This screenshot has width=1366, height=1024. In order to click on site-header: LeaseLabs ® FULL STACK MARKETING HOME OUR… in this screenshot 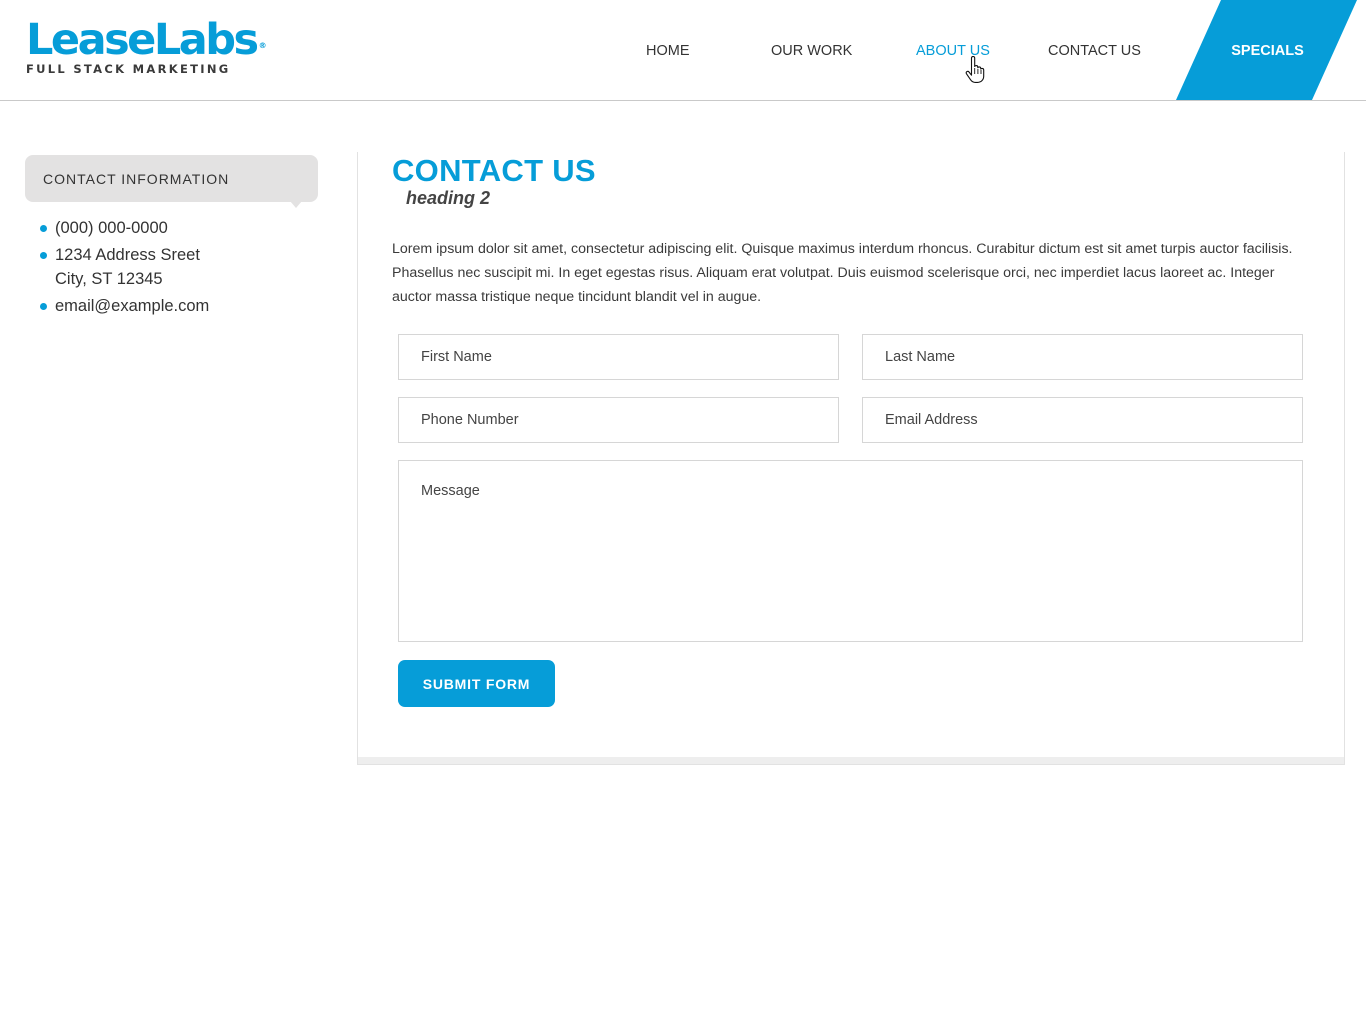, I will do `click(683, 50)`.